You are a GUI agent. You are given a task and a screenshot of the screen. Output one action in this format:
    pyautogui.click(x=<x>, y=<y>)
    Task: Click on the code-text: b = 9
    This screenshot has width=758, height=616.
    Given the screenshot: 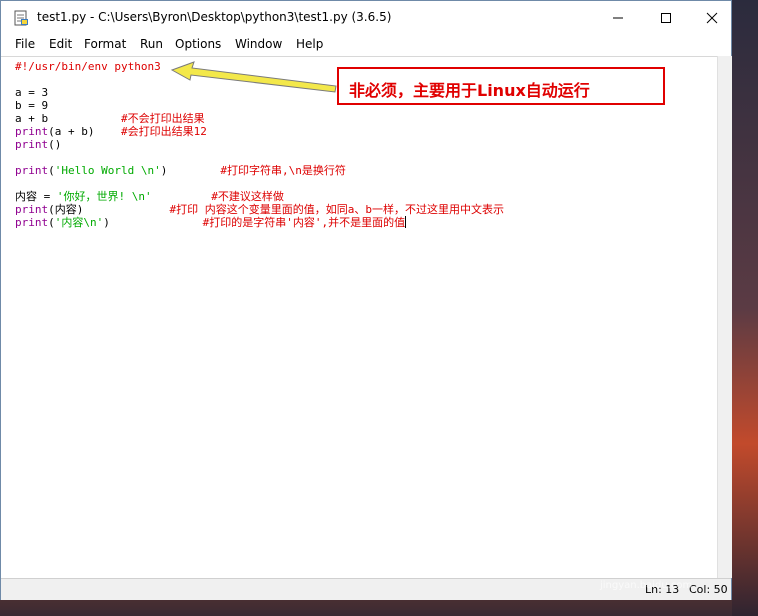 What is the action you would take?
    pyautogui.click(x=32, y=105)
    